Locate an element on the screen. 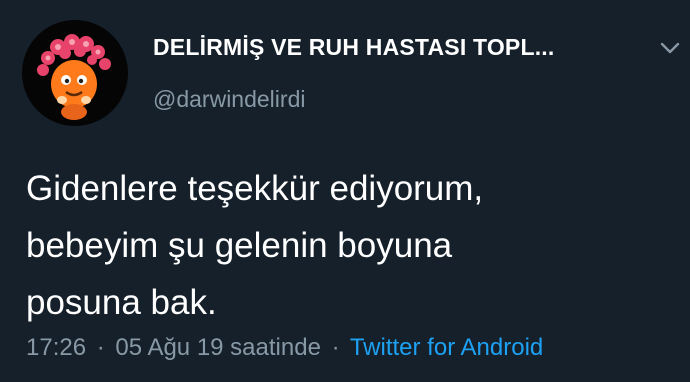  tweet-options-button is located at coordinates (670, 48).